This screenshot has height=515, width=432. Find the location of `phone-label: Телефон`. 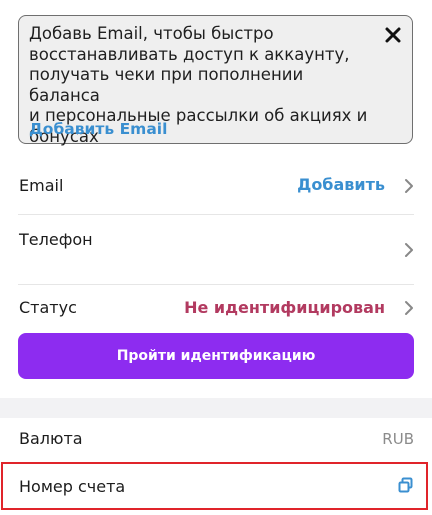

phone-label: Телефон is located at coordinates (56, 239).